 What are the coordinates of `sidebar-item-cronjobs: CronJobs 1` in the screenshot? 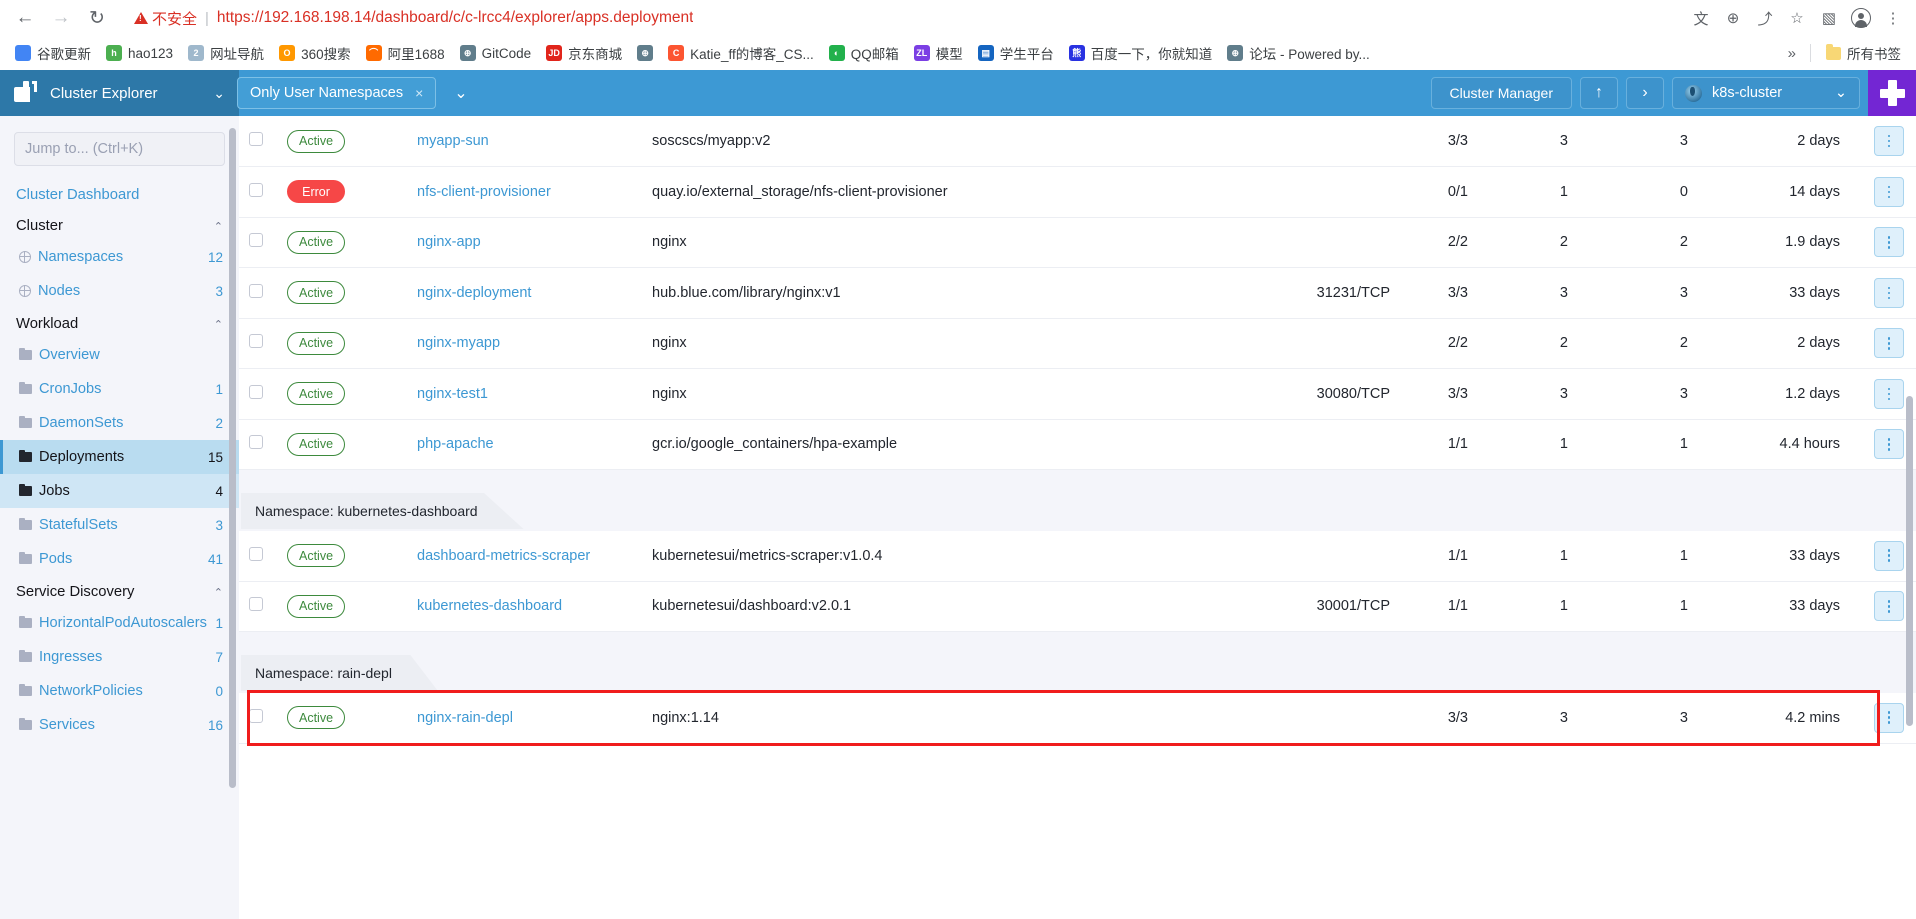 It's located at (119, 389).